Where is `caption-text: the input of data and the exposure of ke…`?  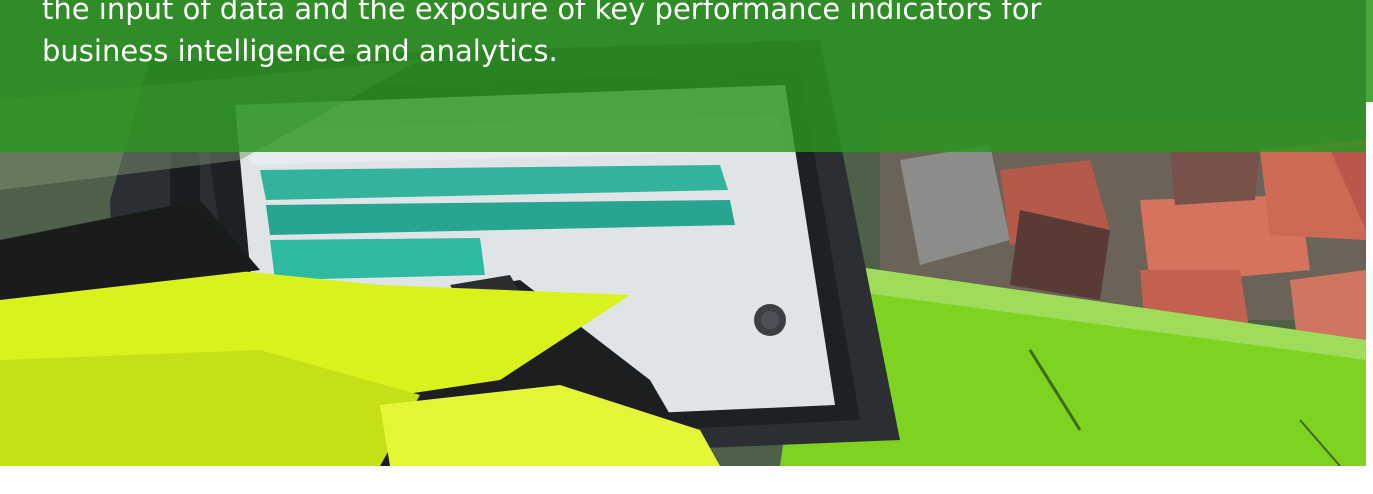 caption-text: the input of data and the exposure of ke… is located at coordinates (642, 36).